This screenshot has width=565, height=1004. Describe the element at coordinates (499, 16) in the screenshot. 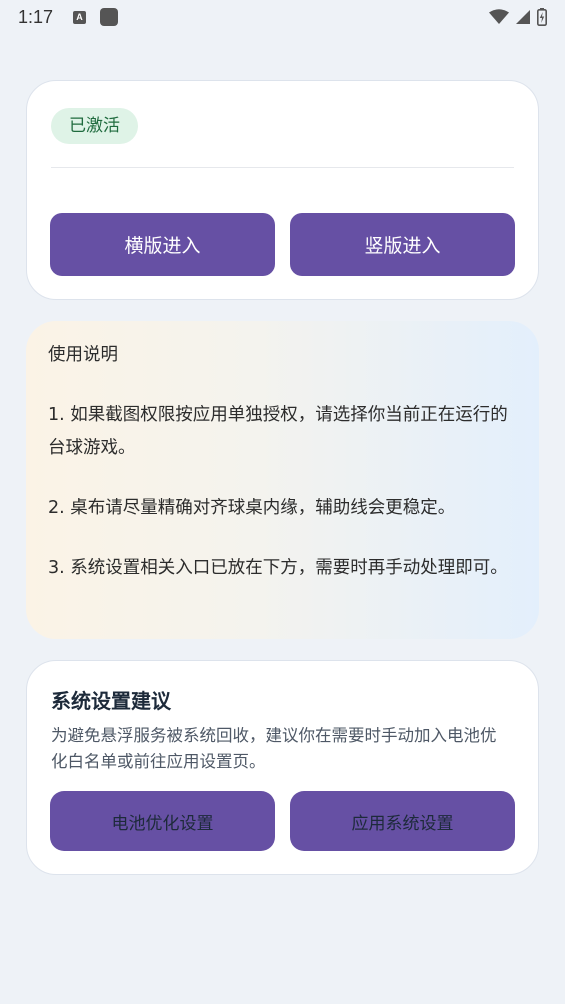

I see `wifi-icon` at that location.